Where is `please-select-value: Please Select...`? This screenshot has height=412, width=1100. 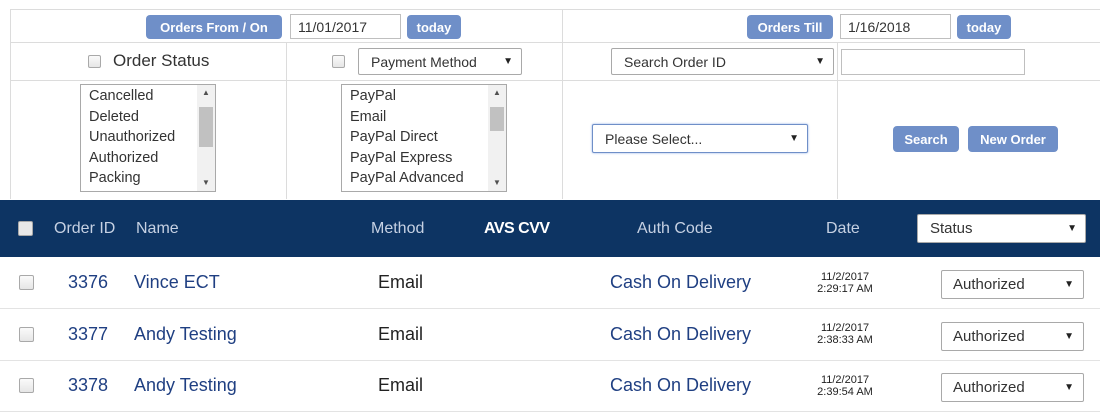 please-select-value: Please Select... is located at coordinates (654, 138).